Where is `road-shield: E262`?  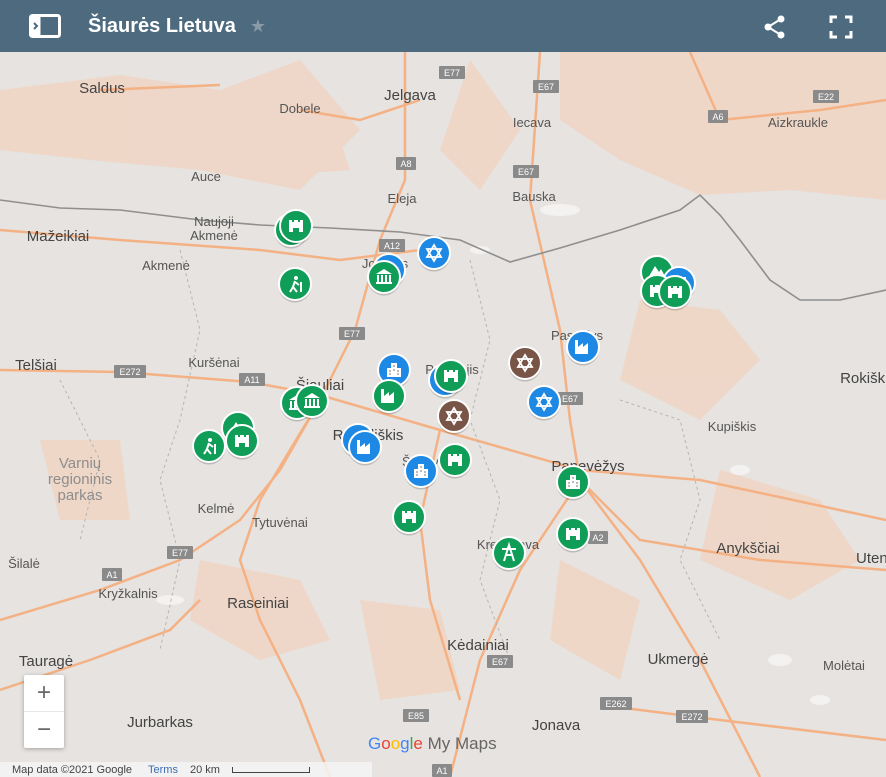
road-shield: E262 is located at coordinates (616, 703).